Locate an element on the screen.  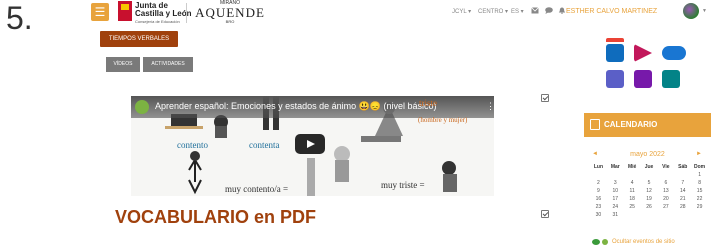
calendar-day: 27 is located at coordinates (665, 207).